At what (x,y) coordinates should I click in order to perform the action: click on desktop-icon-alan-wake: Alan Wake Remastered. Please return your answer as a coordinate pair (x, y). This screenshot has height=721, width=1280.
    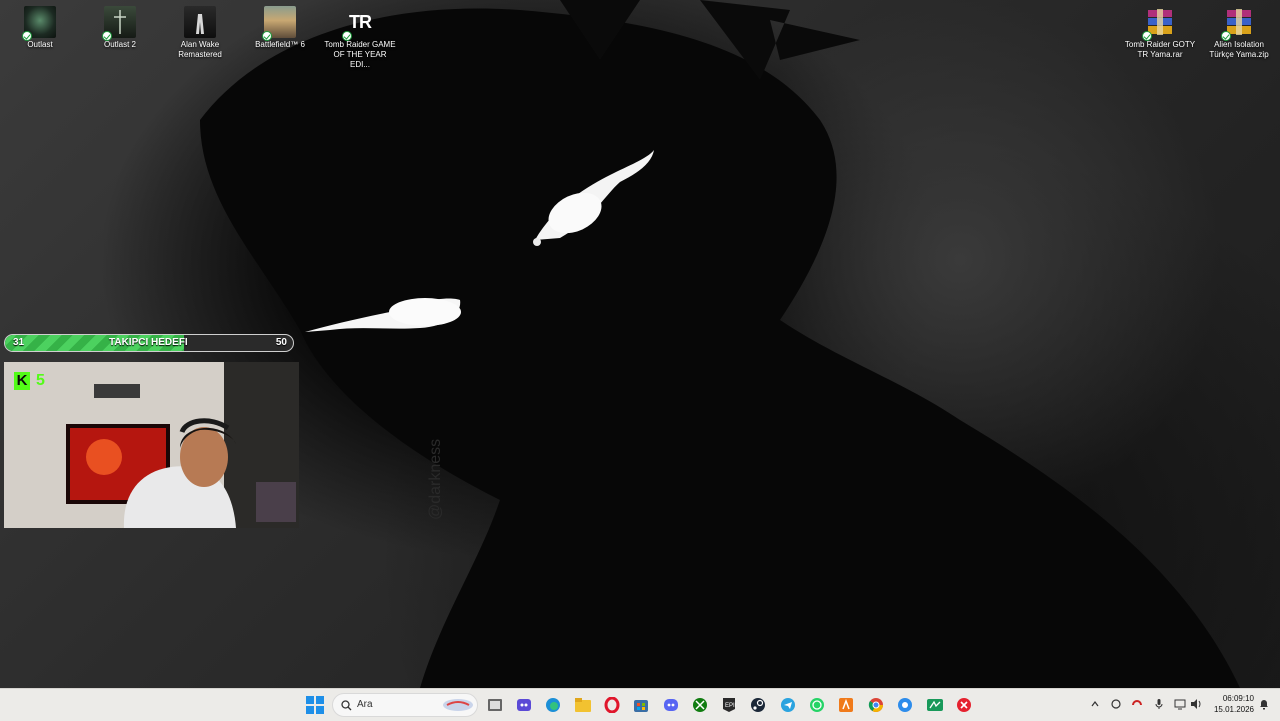
    Looking at the image, I should click on (200, 30).